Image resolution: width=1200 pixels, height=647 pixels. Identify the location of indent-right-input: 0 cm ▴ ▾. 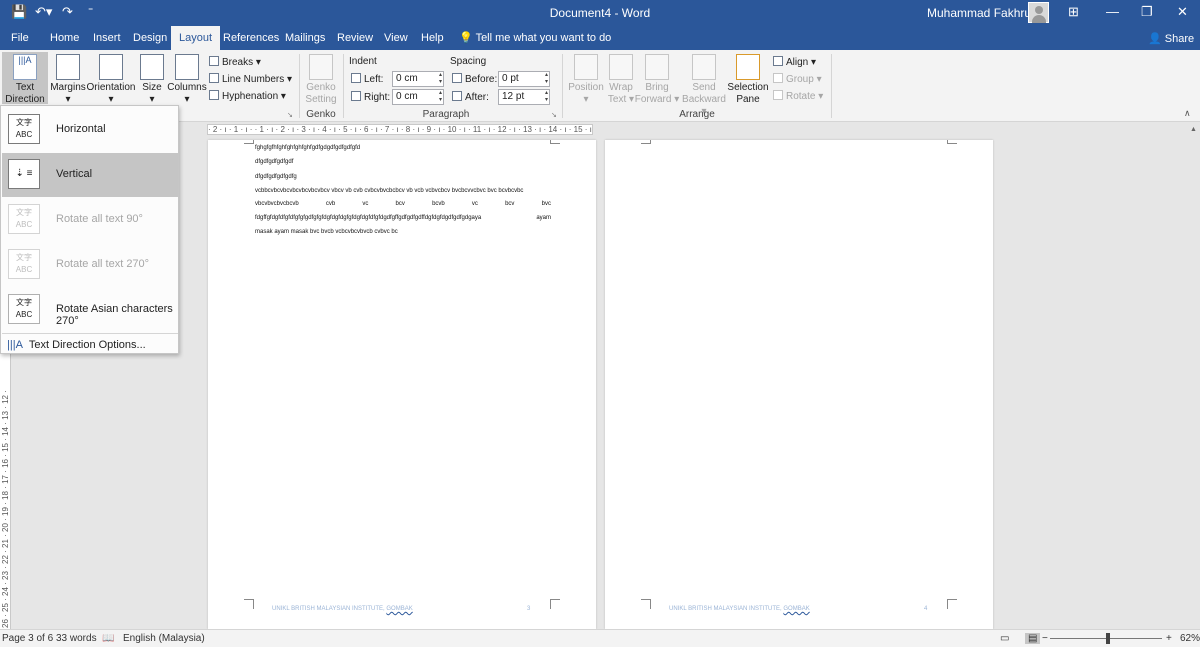
(418, 97).